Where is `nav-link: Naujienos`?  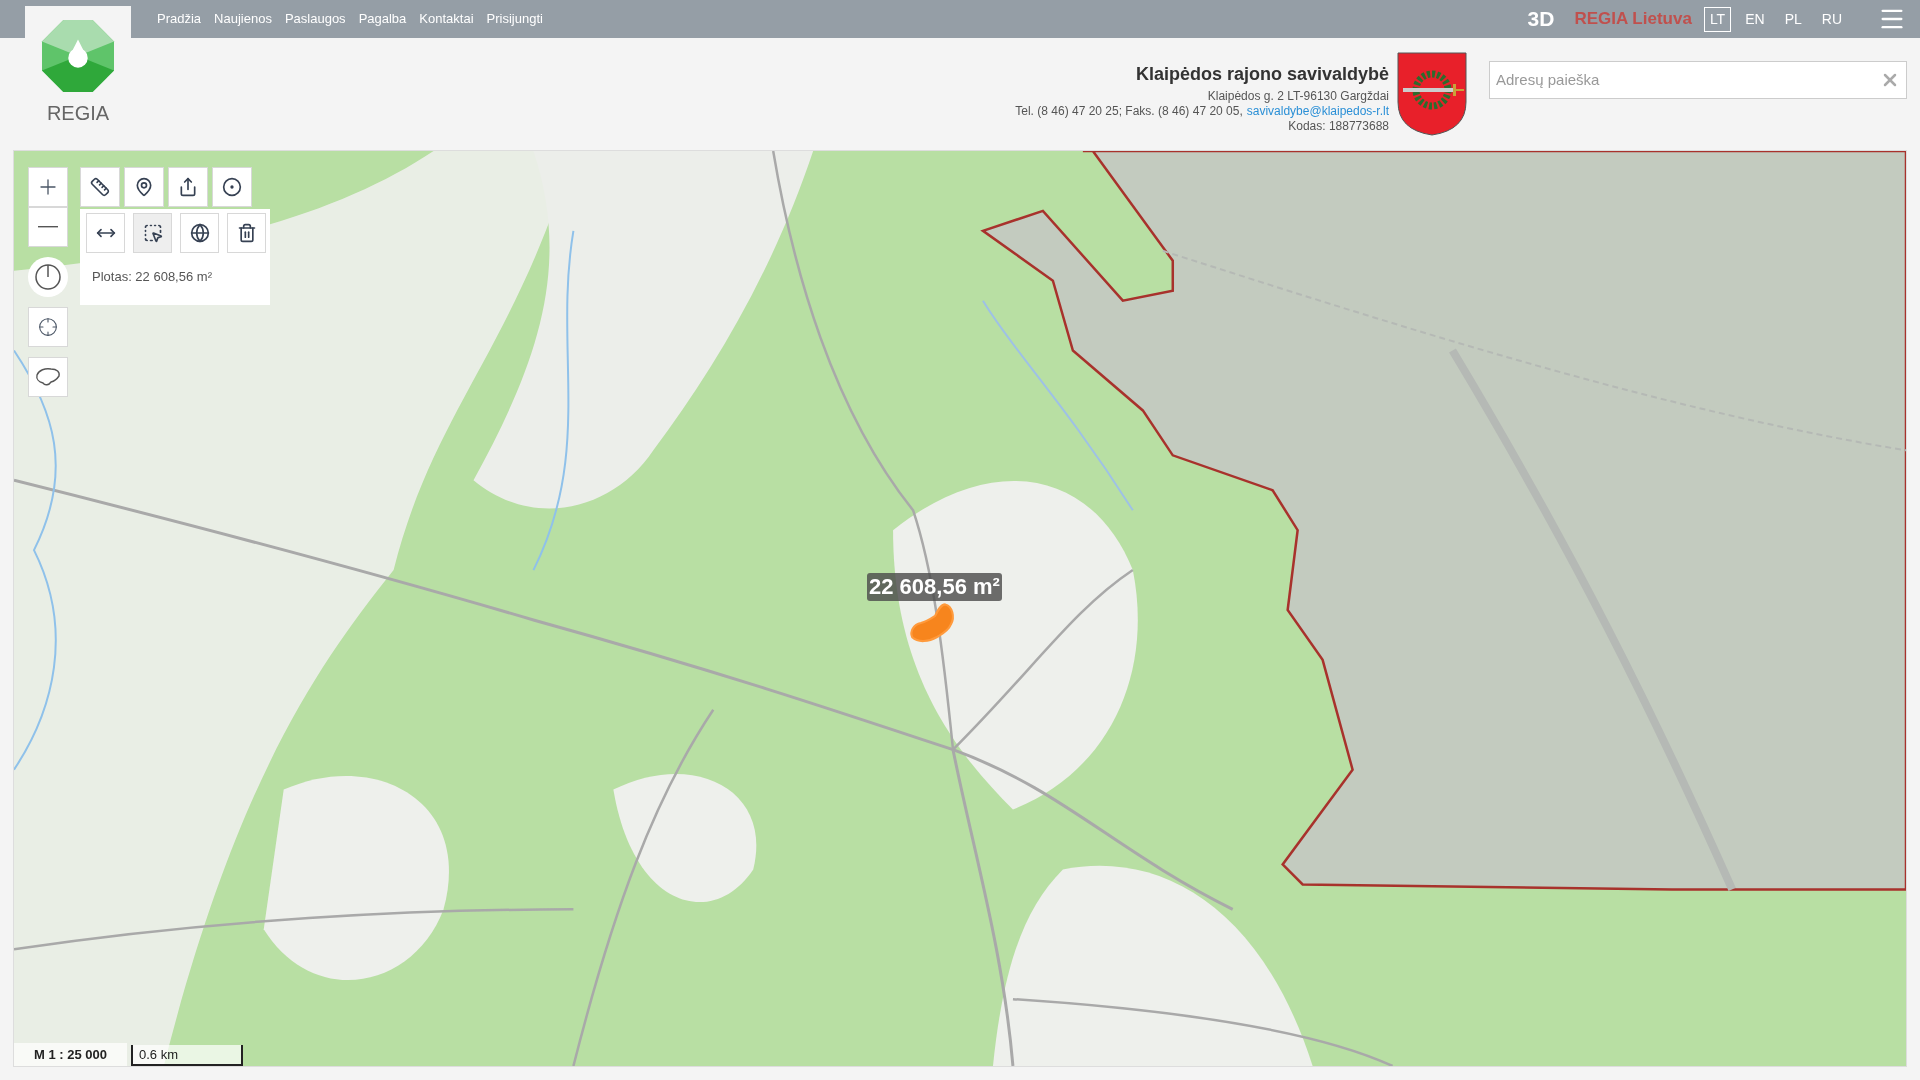 nav-link: Naujienos is located at coordinates (243, 19).